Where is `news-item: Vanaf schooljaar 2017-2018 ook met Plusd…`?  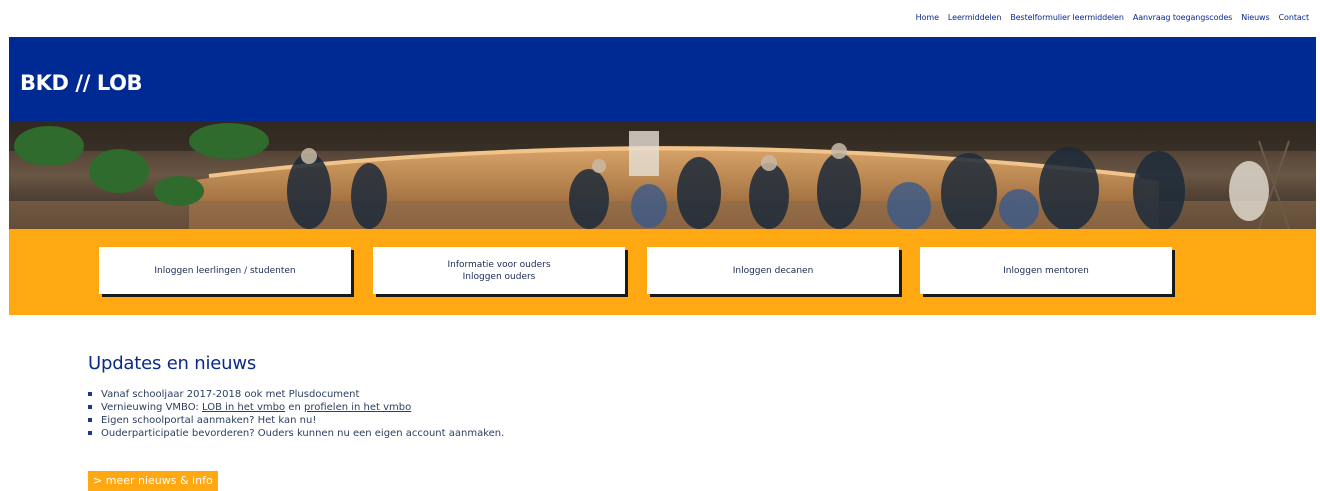
news-item: Vanaf schooljaar 2017-2018 ook met Plusd… is located at coordinates (296, 394).